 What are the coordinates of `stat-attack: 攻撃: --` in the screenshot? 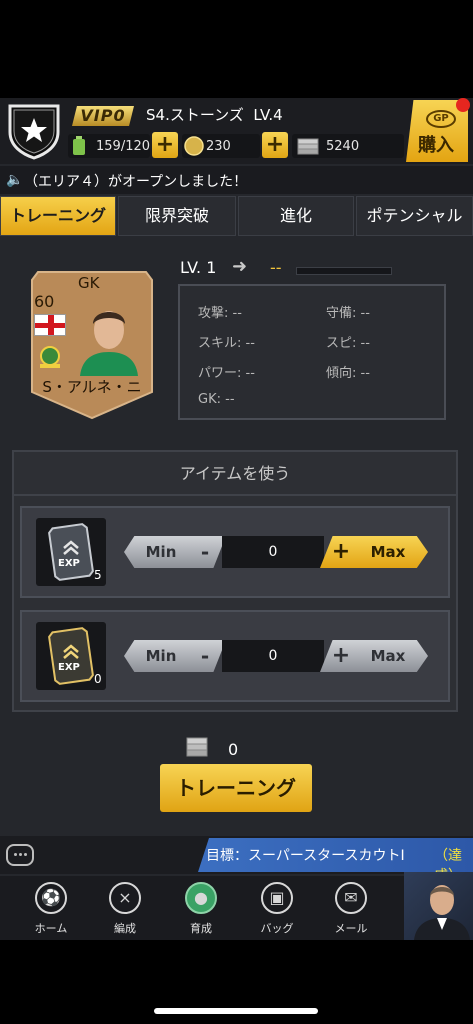 It's located at (220, 313).